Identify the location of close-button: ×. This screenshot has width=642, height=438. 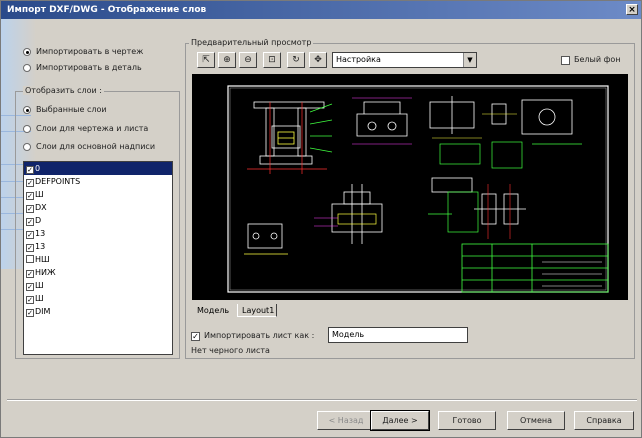
(632, 9).